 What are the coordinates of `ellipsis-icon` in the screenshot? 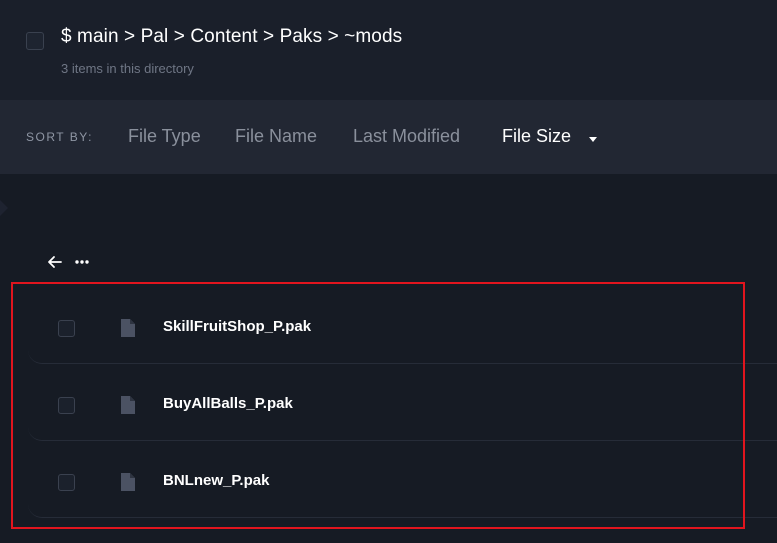 It's located at (82, 262).